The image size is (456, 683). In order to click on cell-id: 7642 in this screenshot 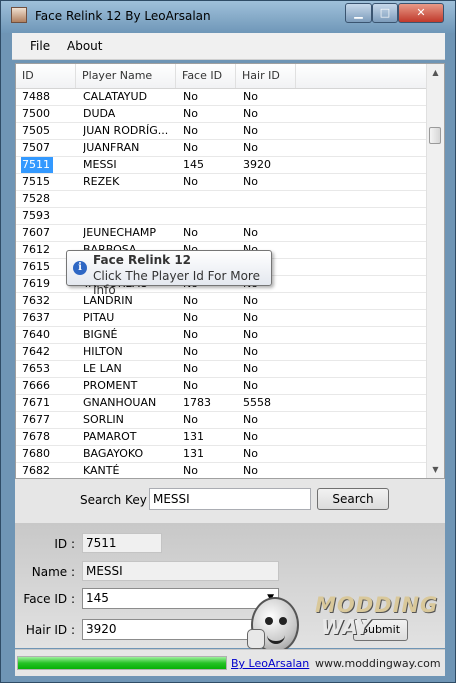, I will do `click(49, 352)`.